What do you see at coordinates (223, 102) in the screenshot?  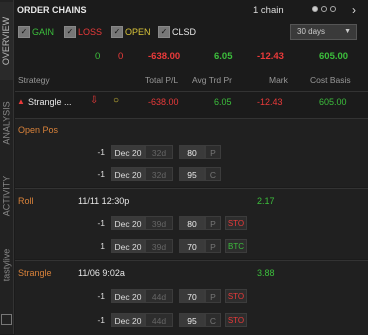 I see `strategy-avg: 6.05` at bounding box center [223, 102].